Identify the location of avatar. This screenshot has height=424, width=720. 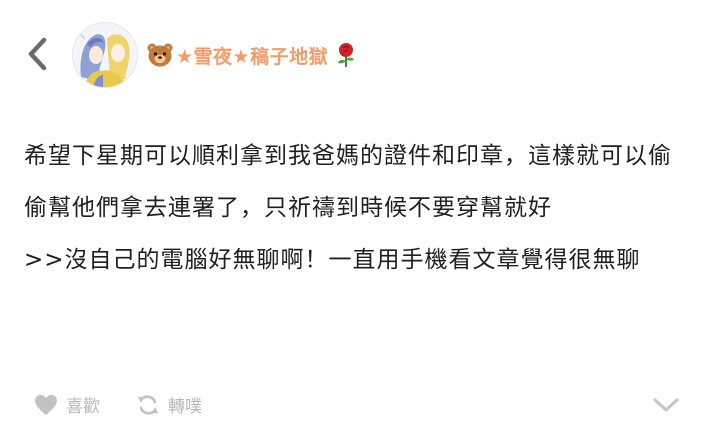
(105, 55).